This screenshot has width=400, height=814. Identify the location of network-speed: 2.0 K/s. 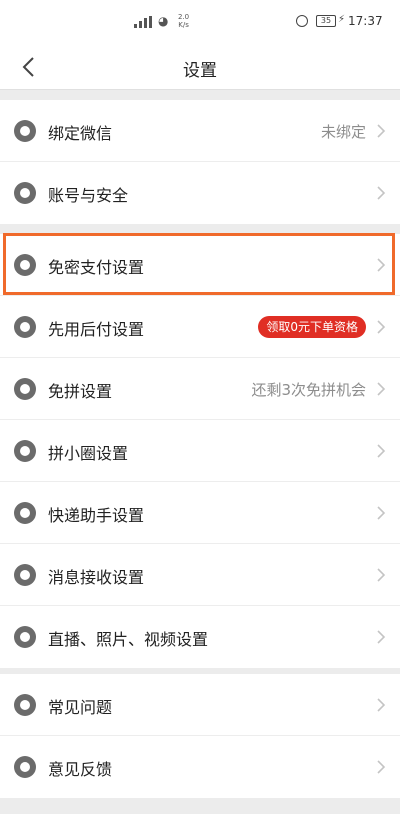
(183, 21).